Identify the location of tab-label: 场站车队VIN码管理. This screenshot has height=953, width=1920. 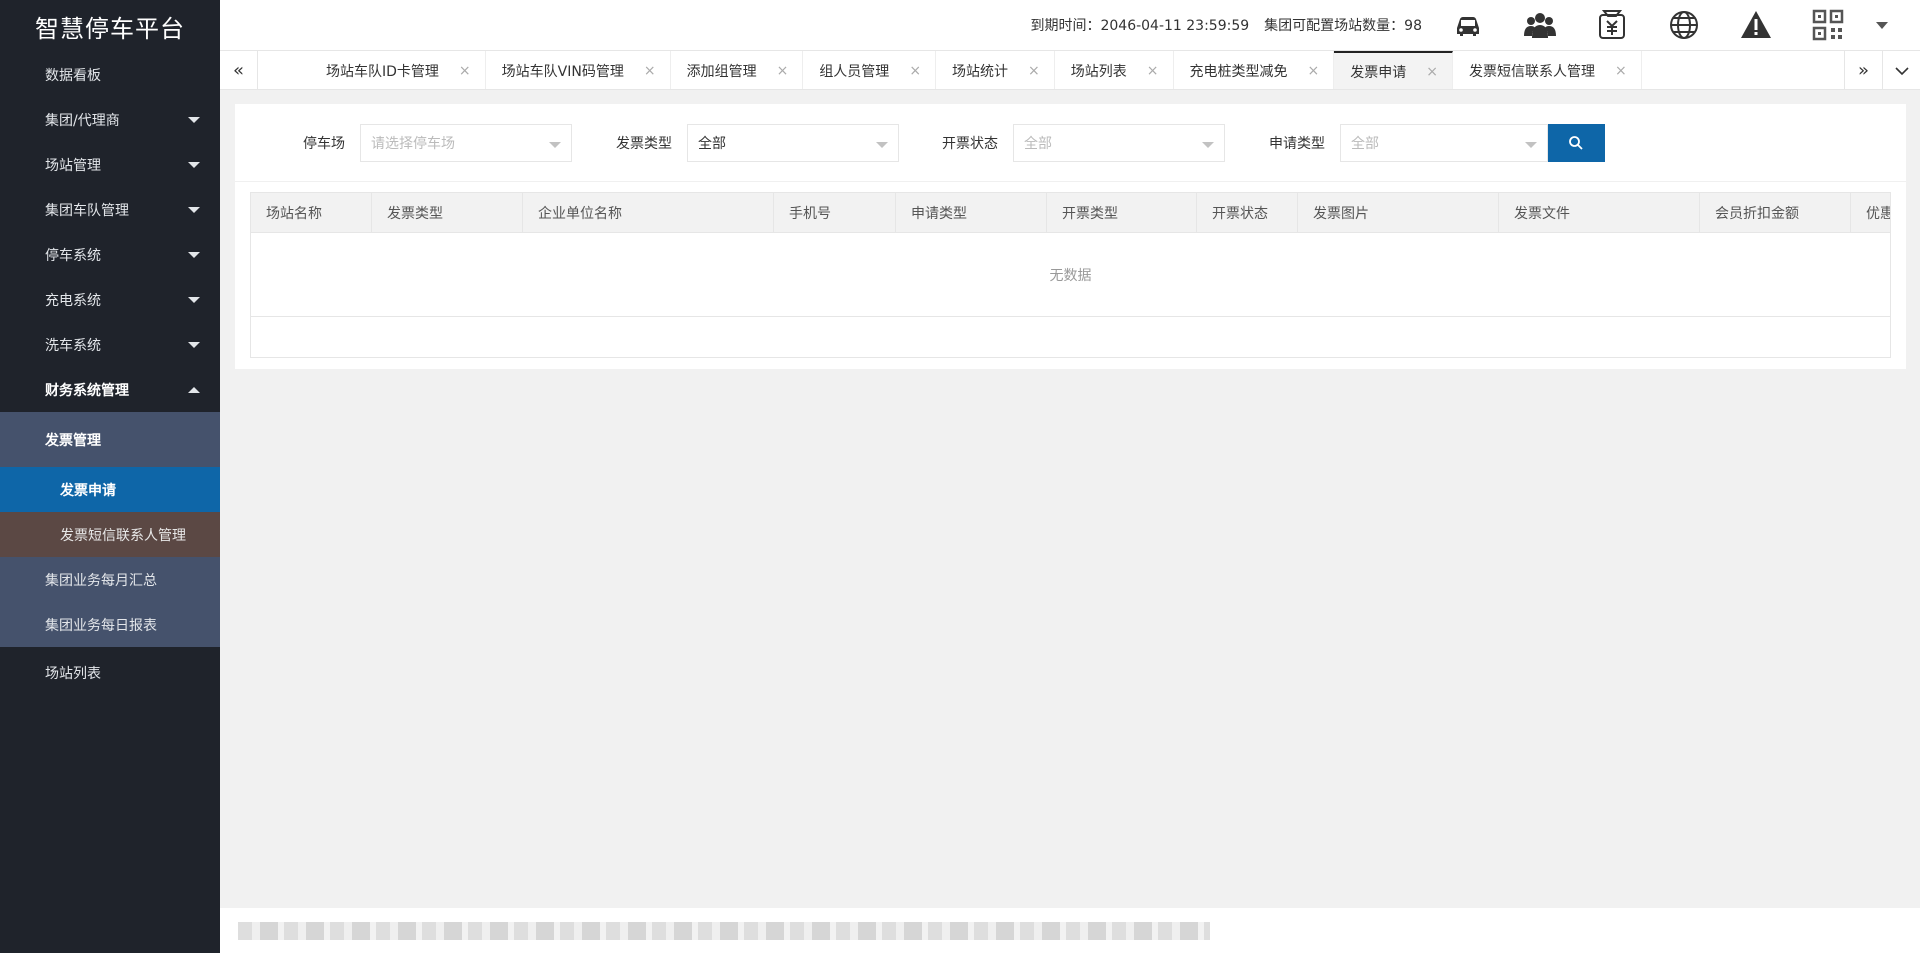
(562, 71).